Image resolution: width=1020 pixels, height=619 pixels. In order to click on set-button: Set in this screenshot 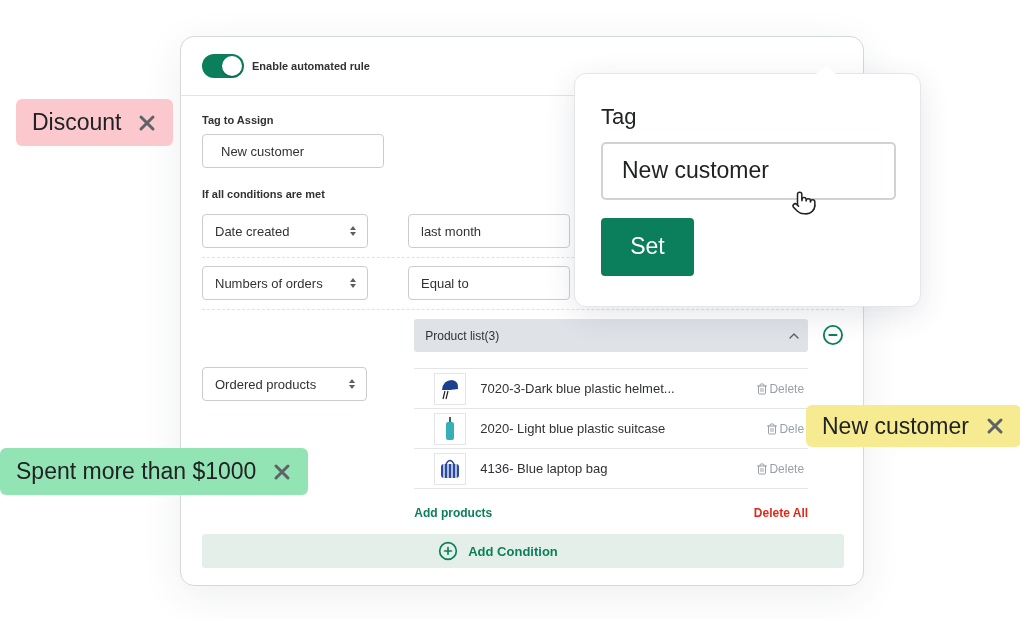, I will do `click(647, 246)`.